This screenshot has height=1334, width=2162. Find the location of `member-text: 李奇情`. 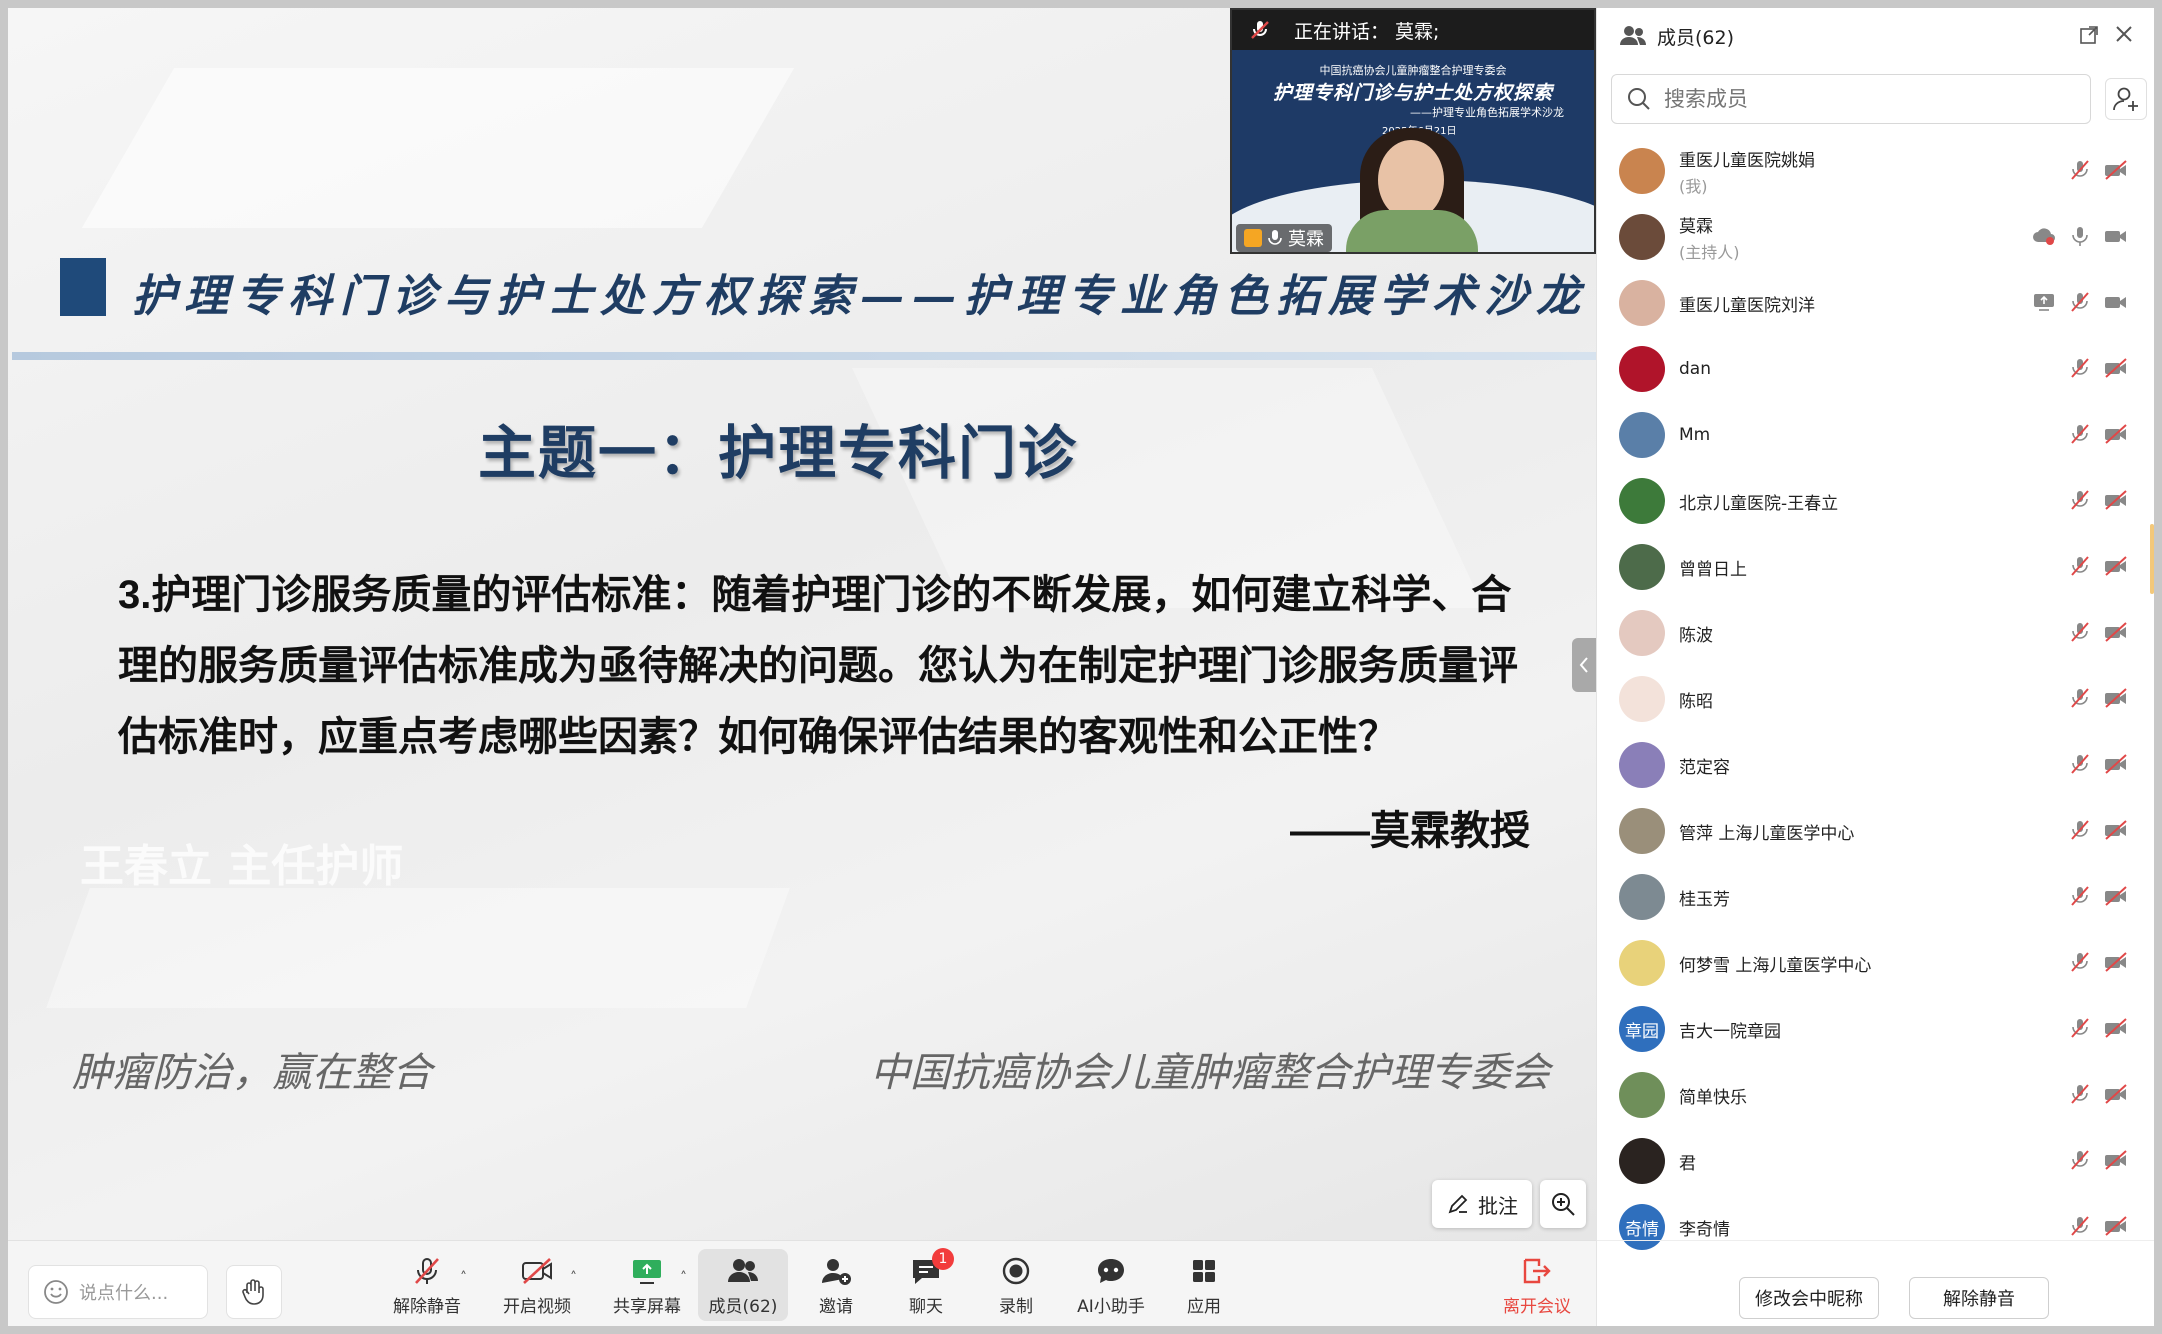

member-text: 李奇情 is located at coordinates (1704, 1227).